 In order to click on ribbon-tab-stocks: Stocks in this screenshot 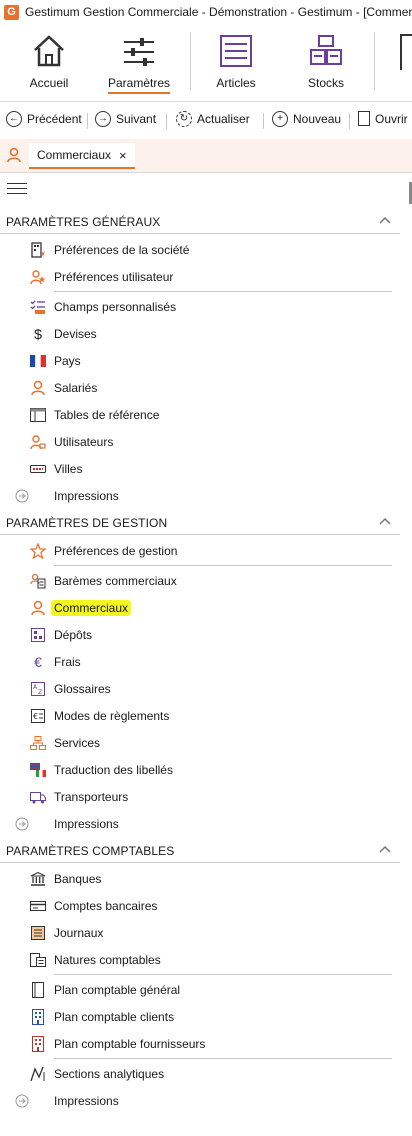, I will do `click(326, 62)`.